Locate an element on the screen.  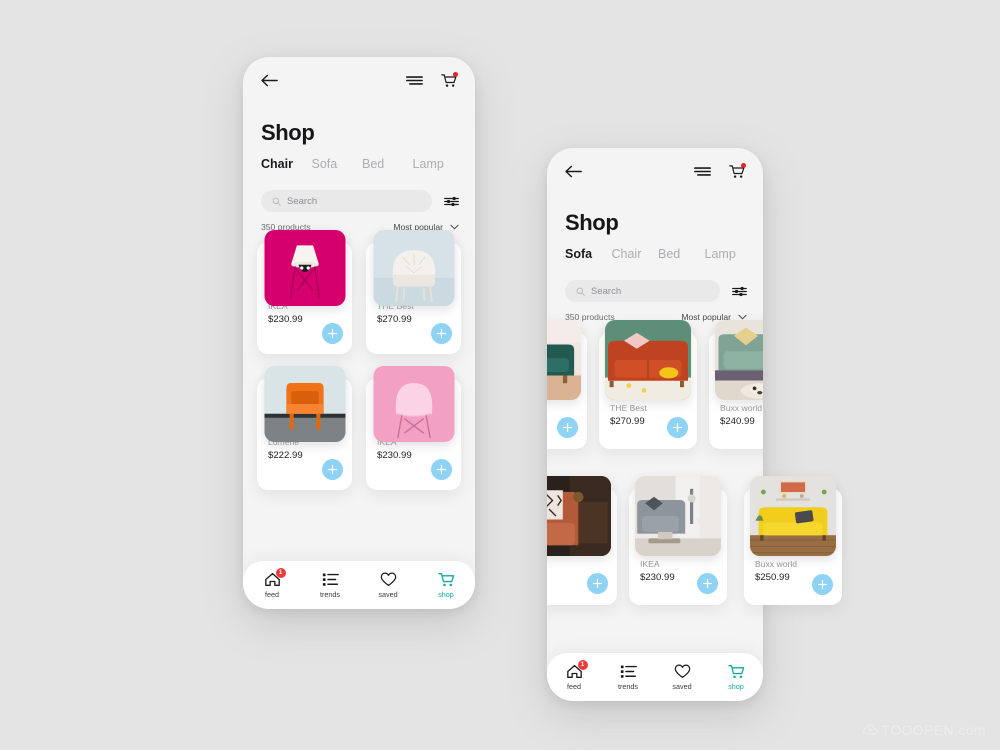
top-bar is located at coordinates (359, 80).